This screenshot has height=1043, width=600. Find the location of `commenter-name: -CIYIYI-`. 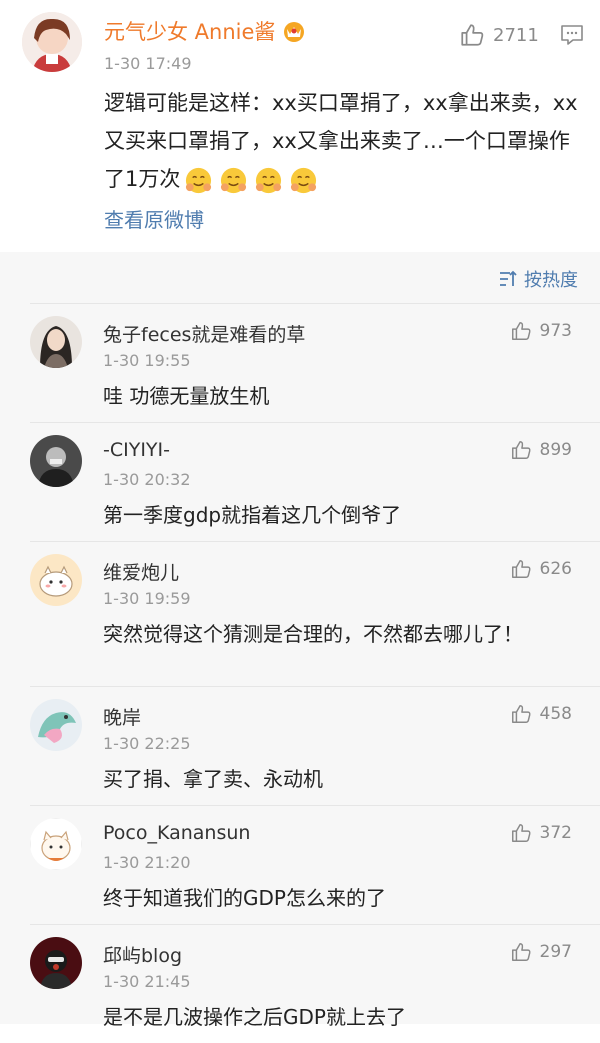

commenter-name: -CIYIYI- is located at coordinates (136, 450).